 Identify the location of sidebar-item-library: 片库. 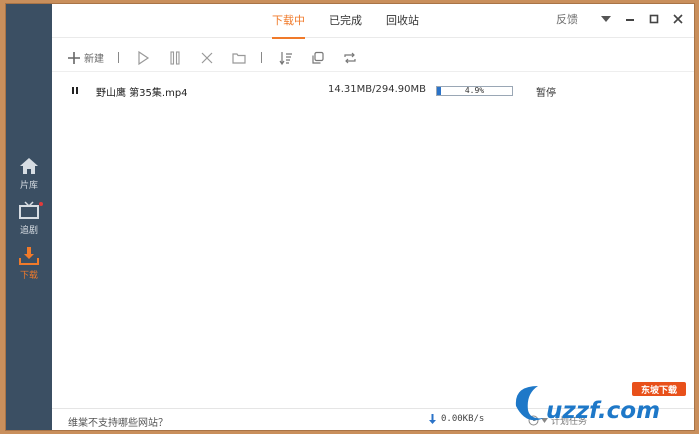
(29, 178).